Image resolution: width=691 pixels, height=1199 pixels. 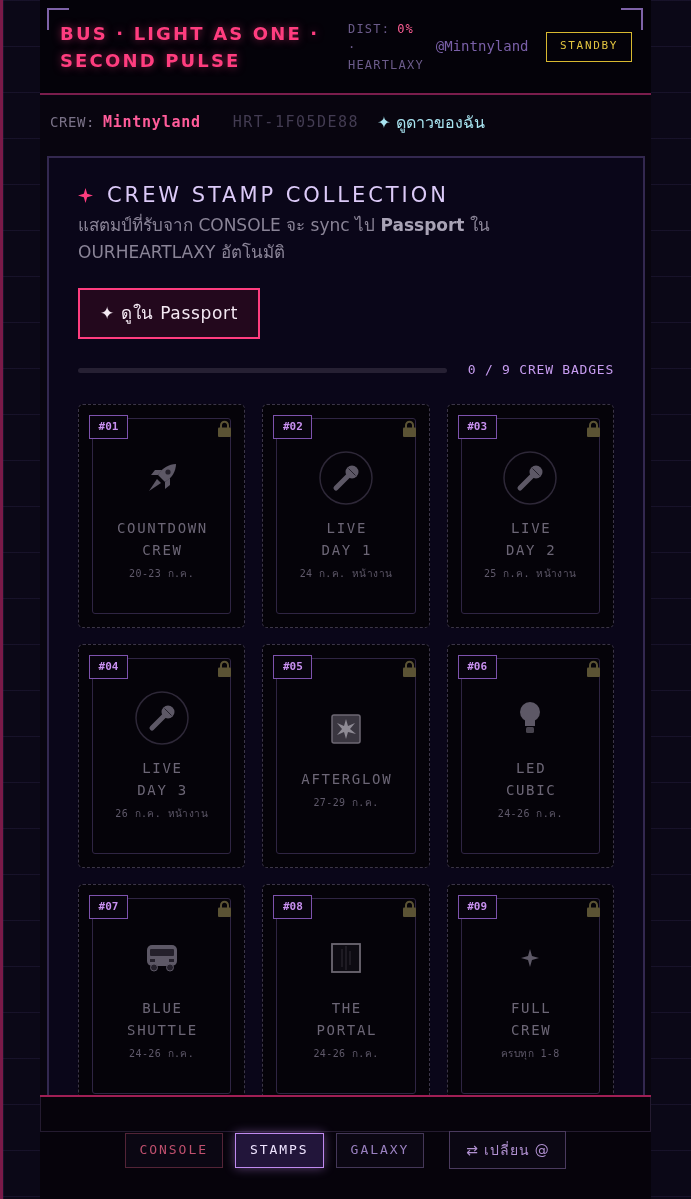 What do you see at coordinates (162, 814) in the screenshot?
I see `stamp-date: 26 ก.ค. หน้างาน` at bounding box center [162, 814].